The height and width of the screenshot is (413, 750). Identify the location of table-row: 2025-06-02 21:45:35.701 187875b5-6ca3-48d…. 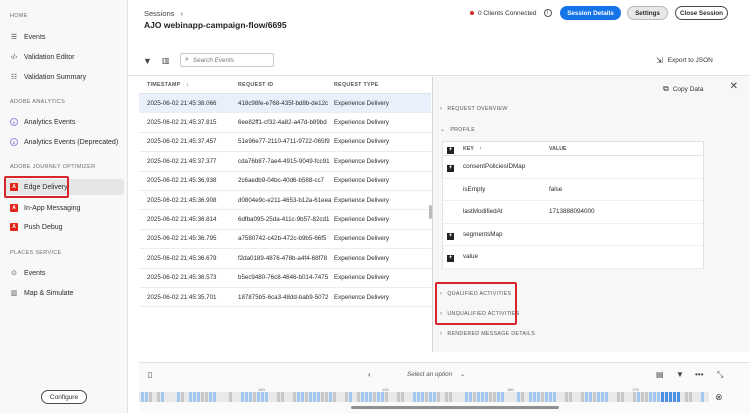
(285, 298).